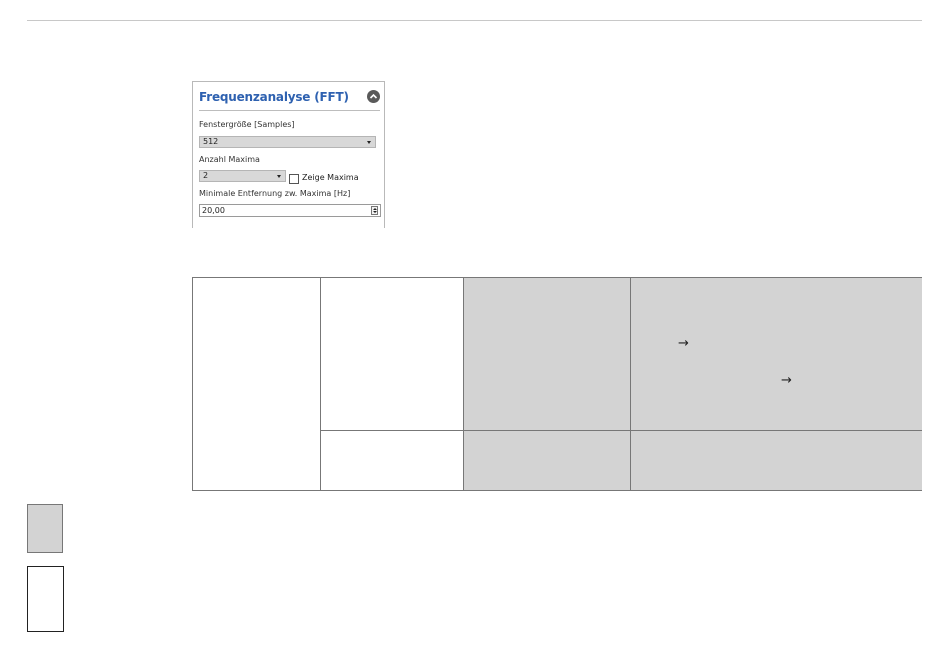 This screenshot has height=657, width=950. I want to click on collapse-chevron-up-icon, so click(373, 96).